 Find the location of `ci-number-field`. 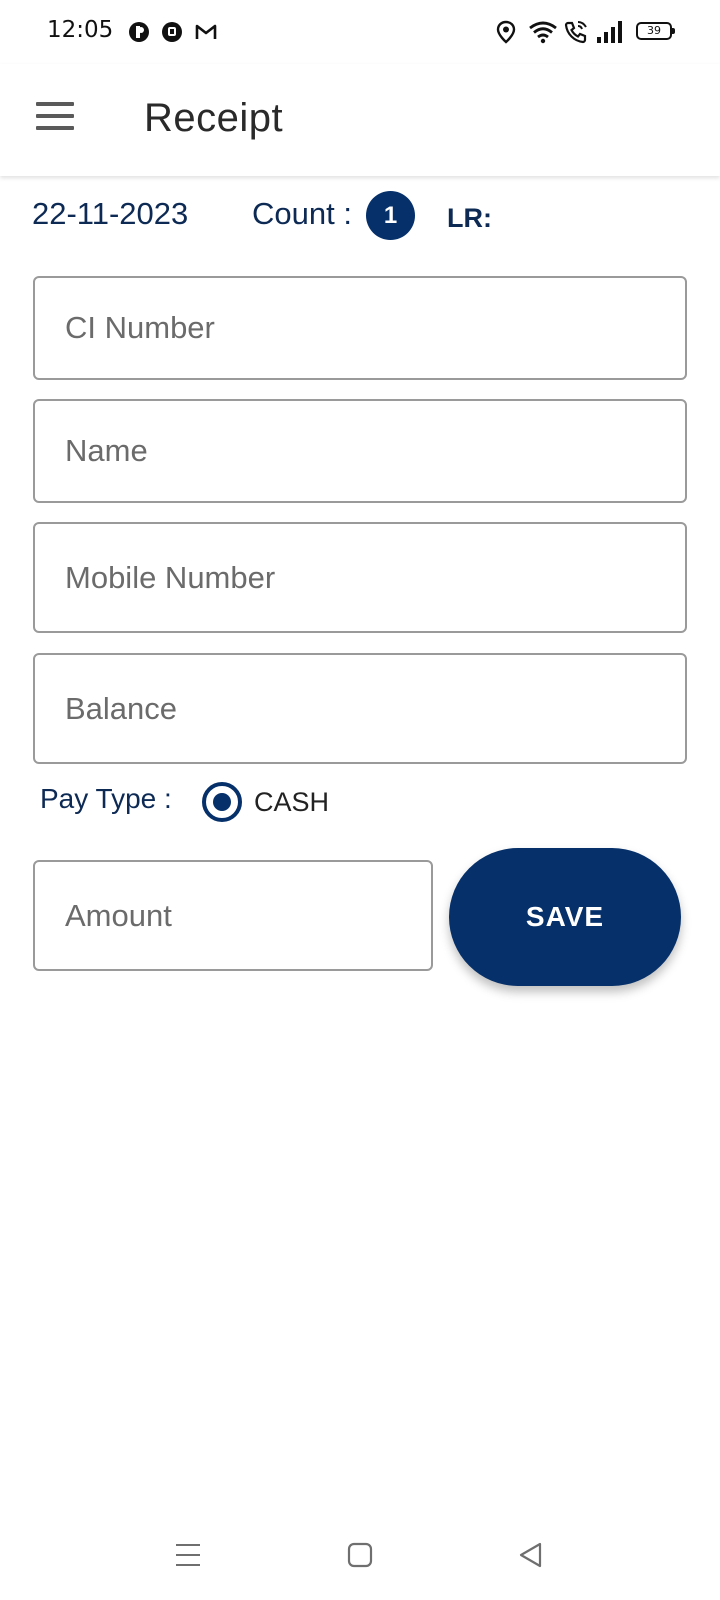

ci-number-field is located at coordinates (360, 328).